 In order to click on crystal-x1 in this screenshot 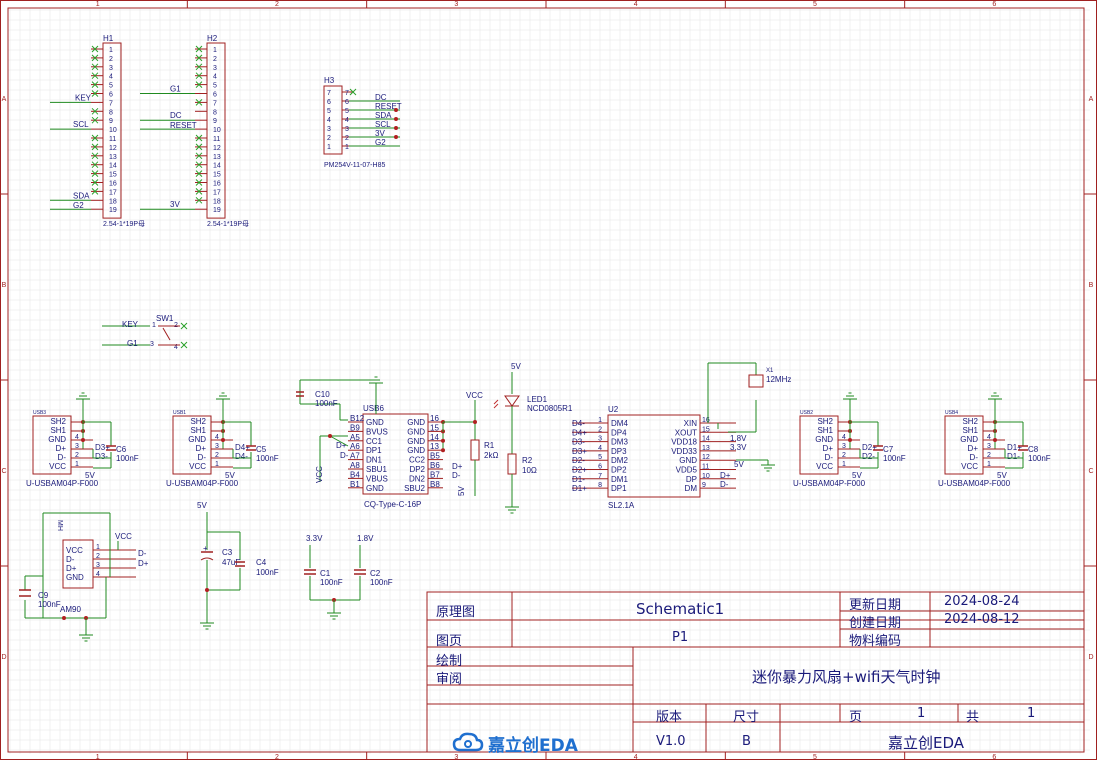, I will do `click(756, 381)`.